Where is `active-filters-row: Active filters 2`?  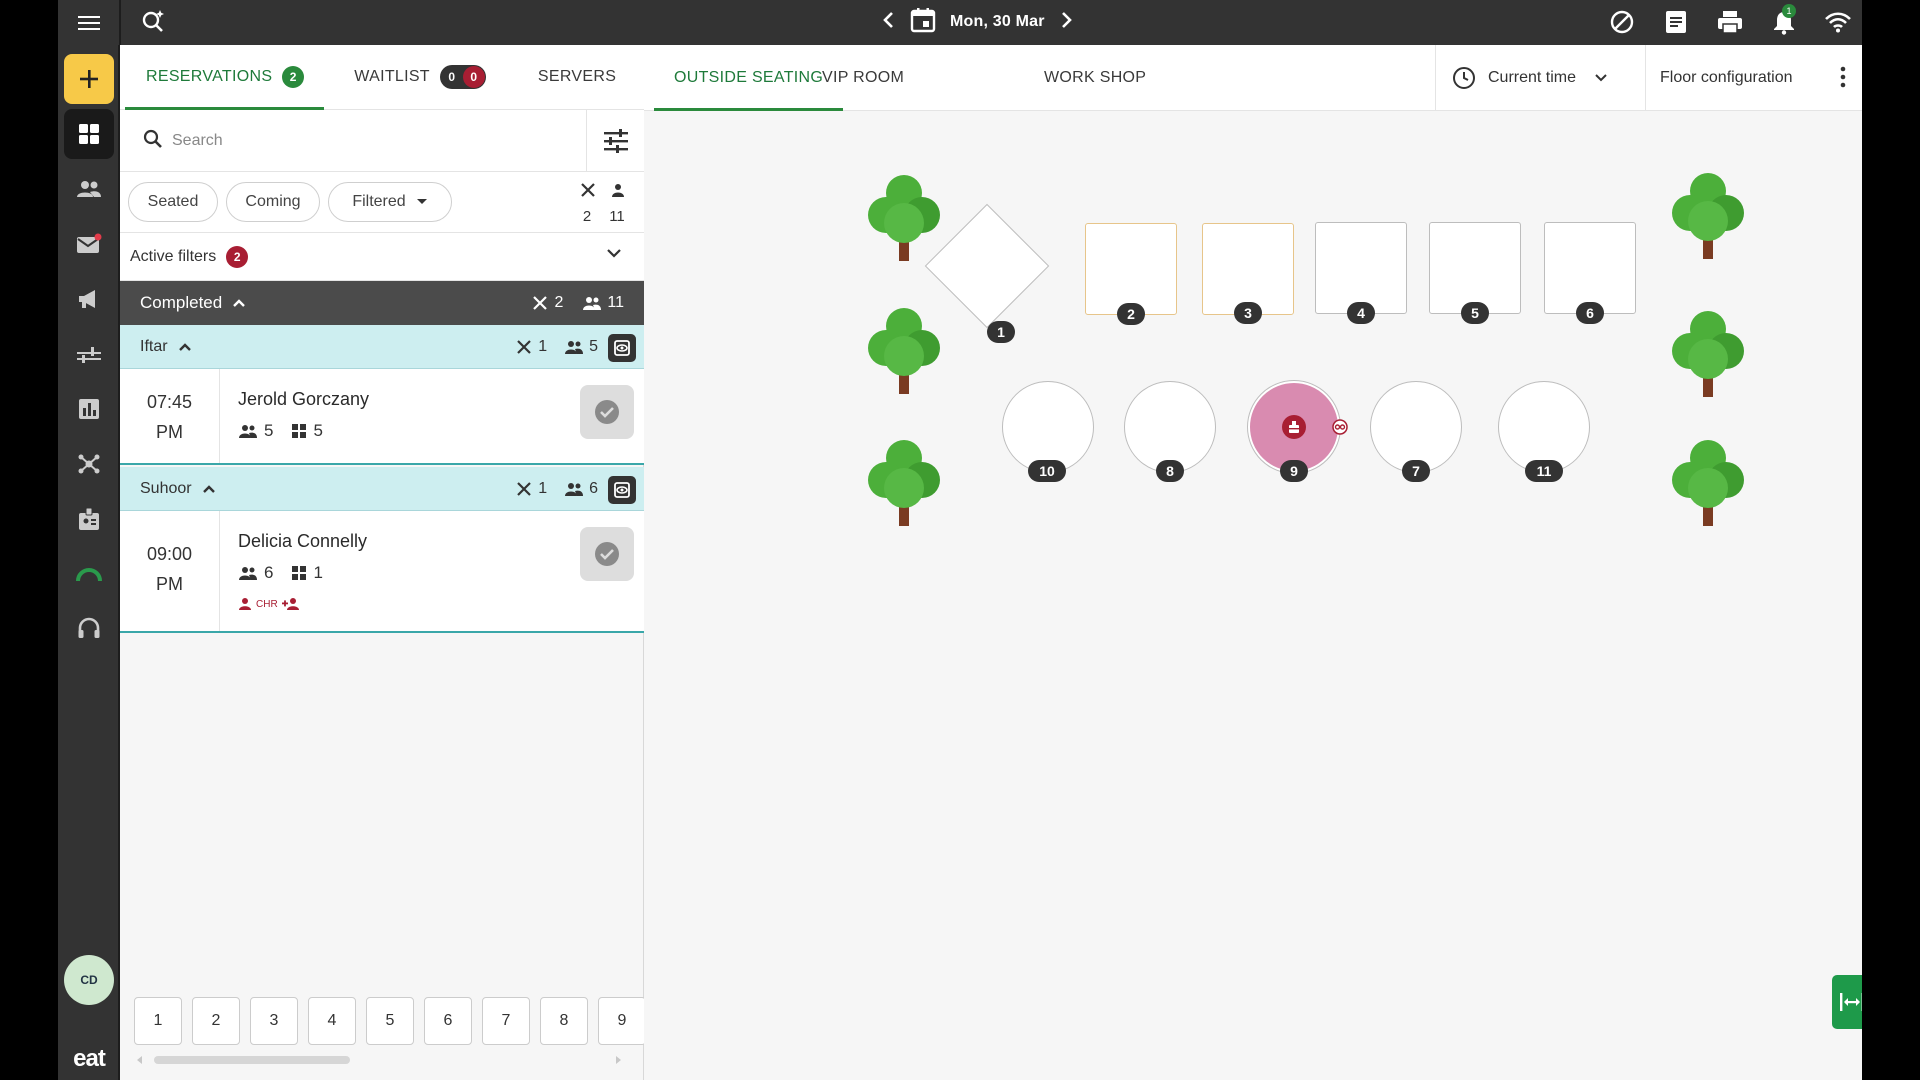 active-filters-row: Active filters 2 is located at coordinates (382, 257).